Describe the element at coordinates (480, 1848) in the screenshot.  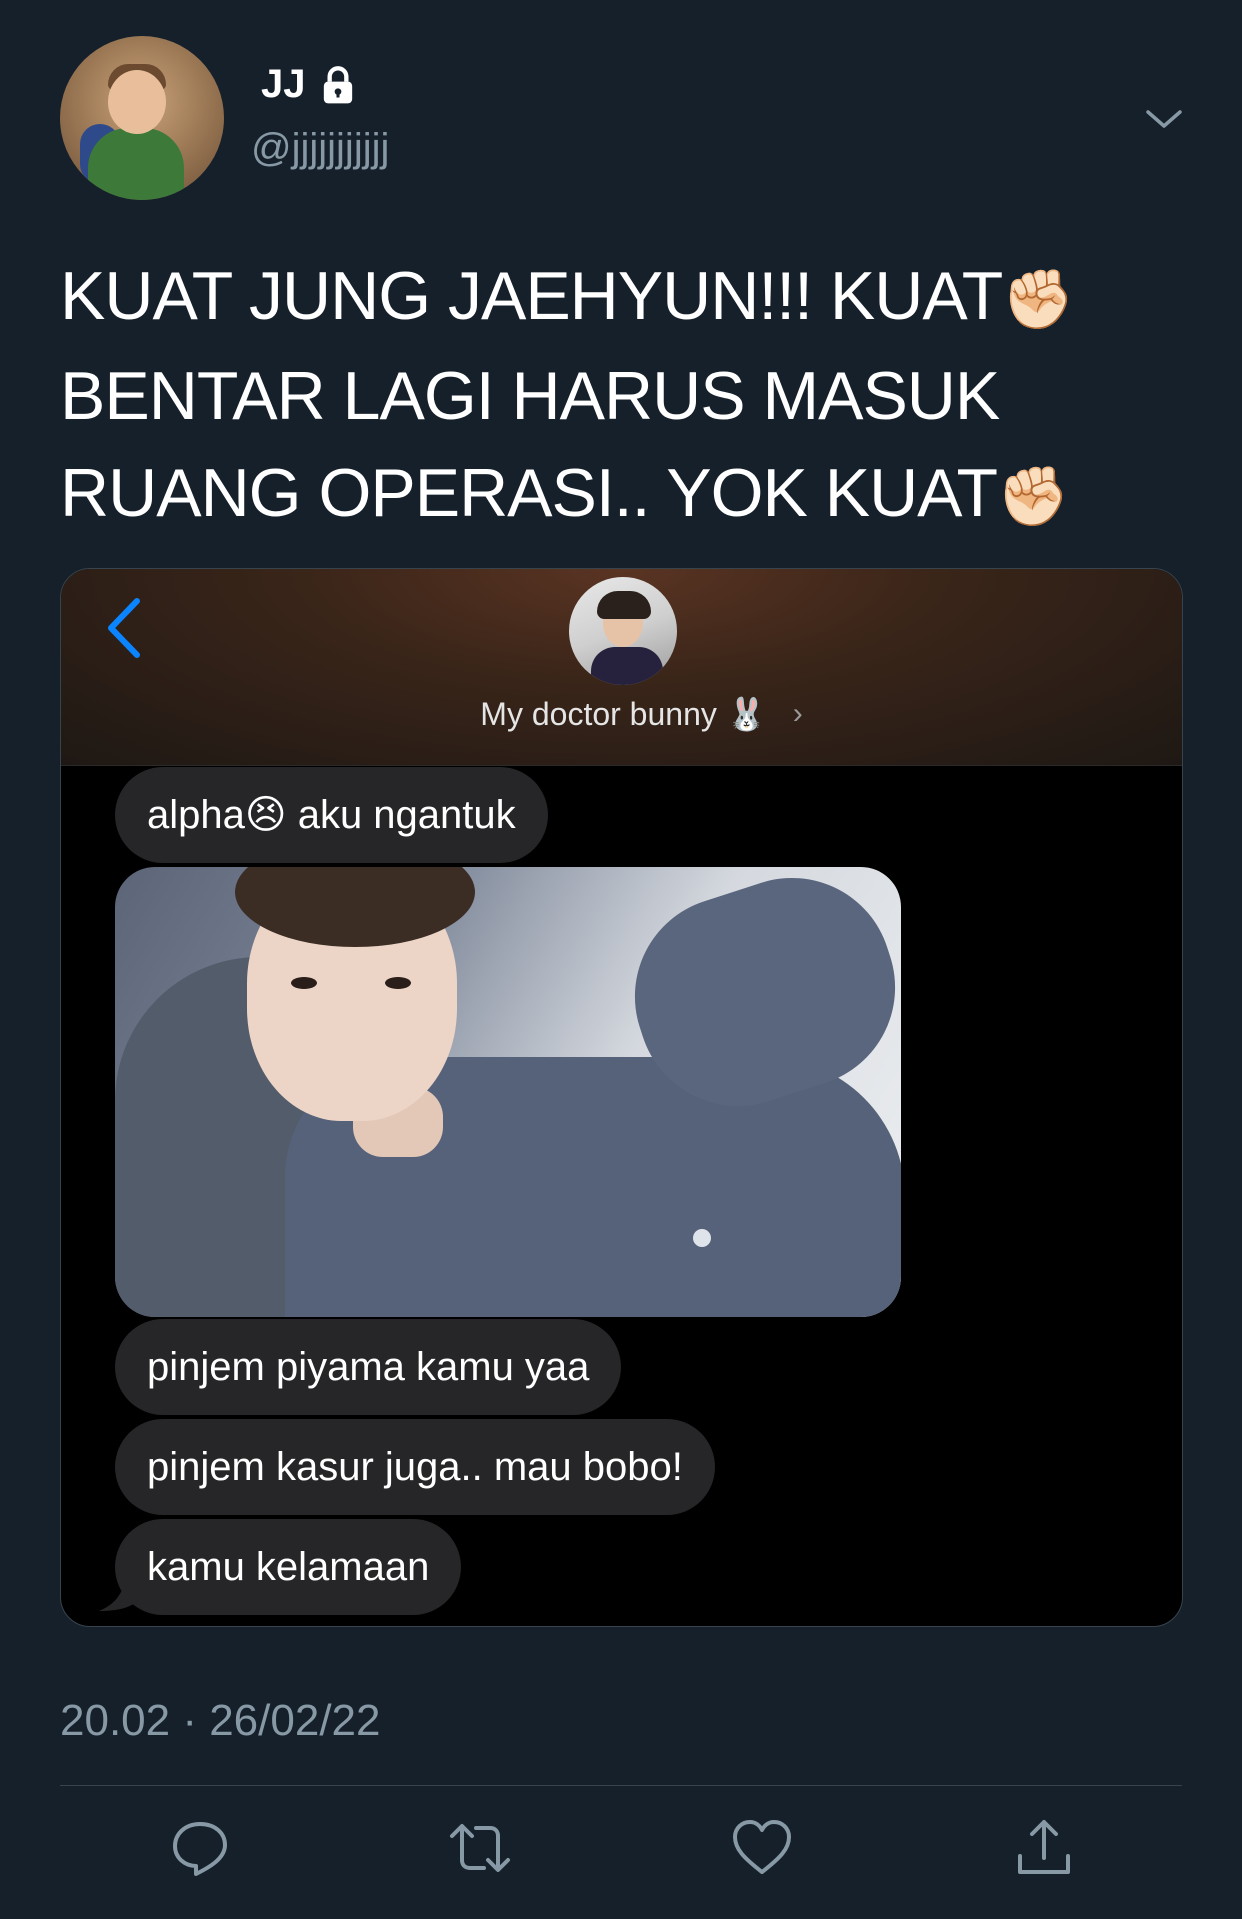
I see `retweet-icon` at that location.